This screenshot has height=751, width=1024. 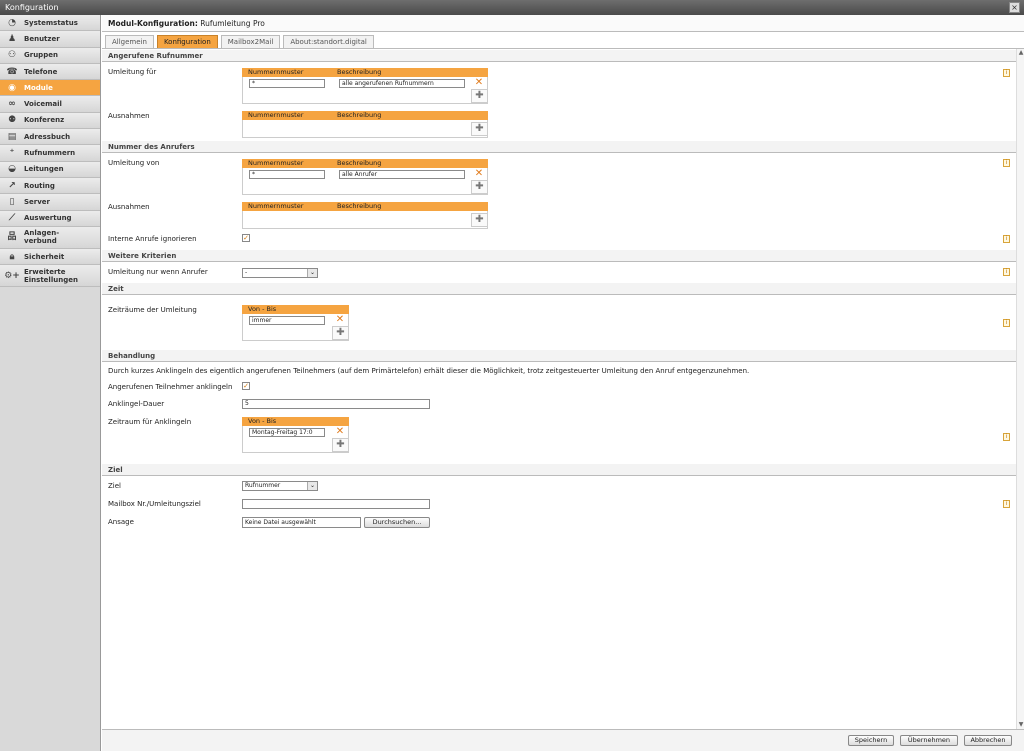 I want to click on sidebar-icon: ◉, so click(x=12, y=87).